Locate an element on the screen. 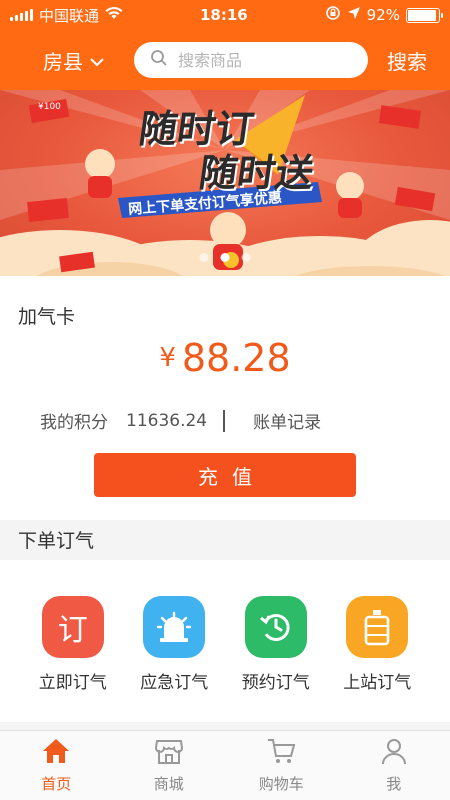 The height and width of the screenshot is (800, 450). home-icon is located at coordinates (56, 753).